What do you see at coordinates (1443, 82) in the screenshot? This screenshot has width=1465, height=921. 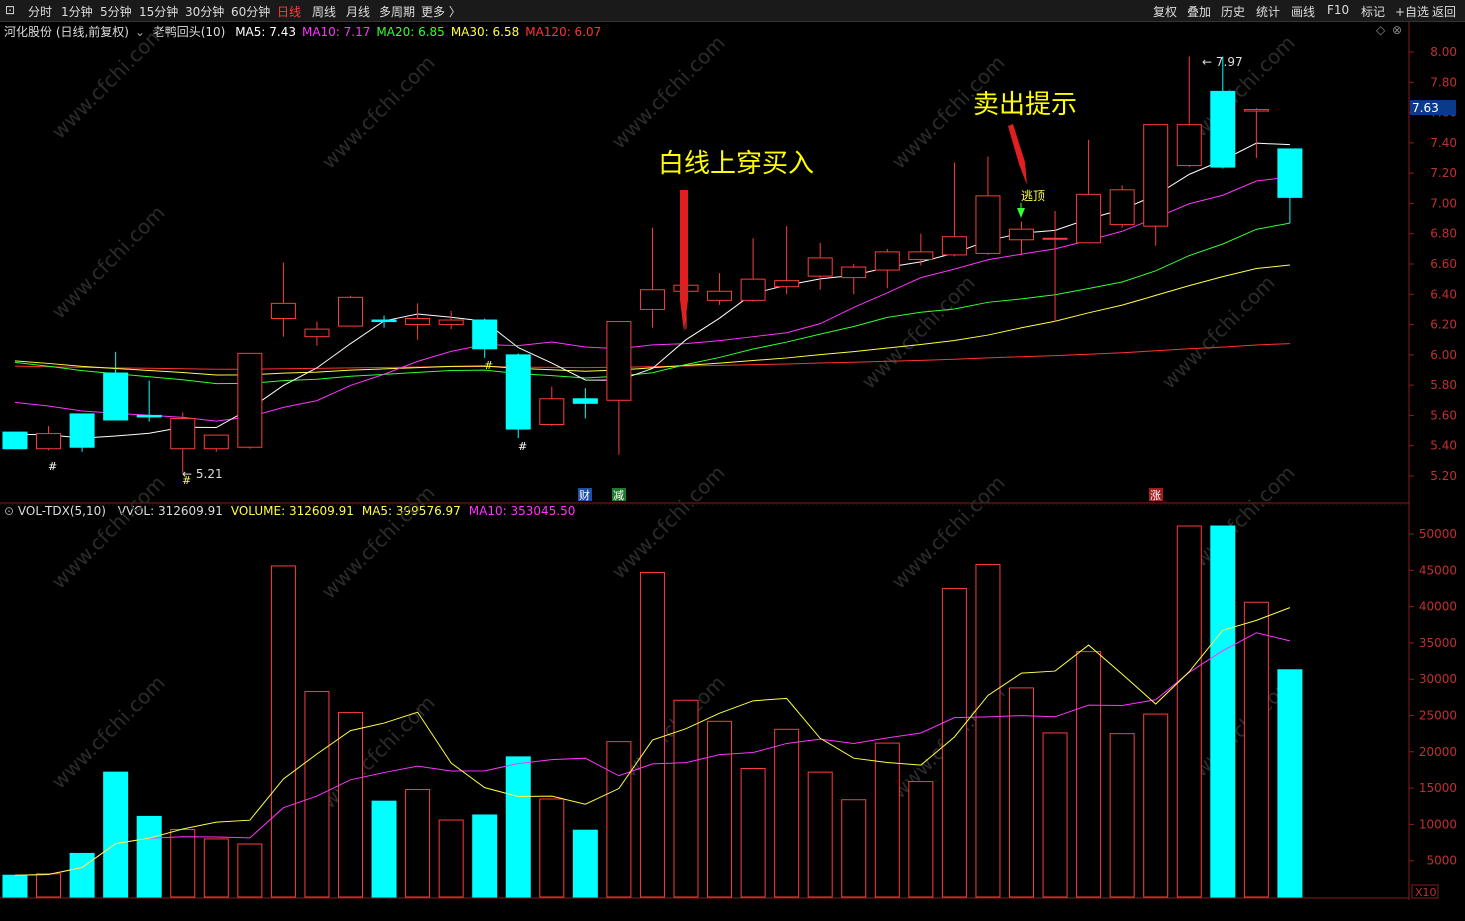 I see `price-axis-label: 7.80` at bounding box center [1443, 82].